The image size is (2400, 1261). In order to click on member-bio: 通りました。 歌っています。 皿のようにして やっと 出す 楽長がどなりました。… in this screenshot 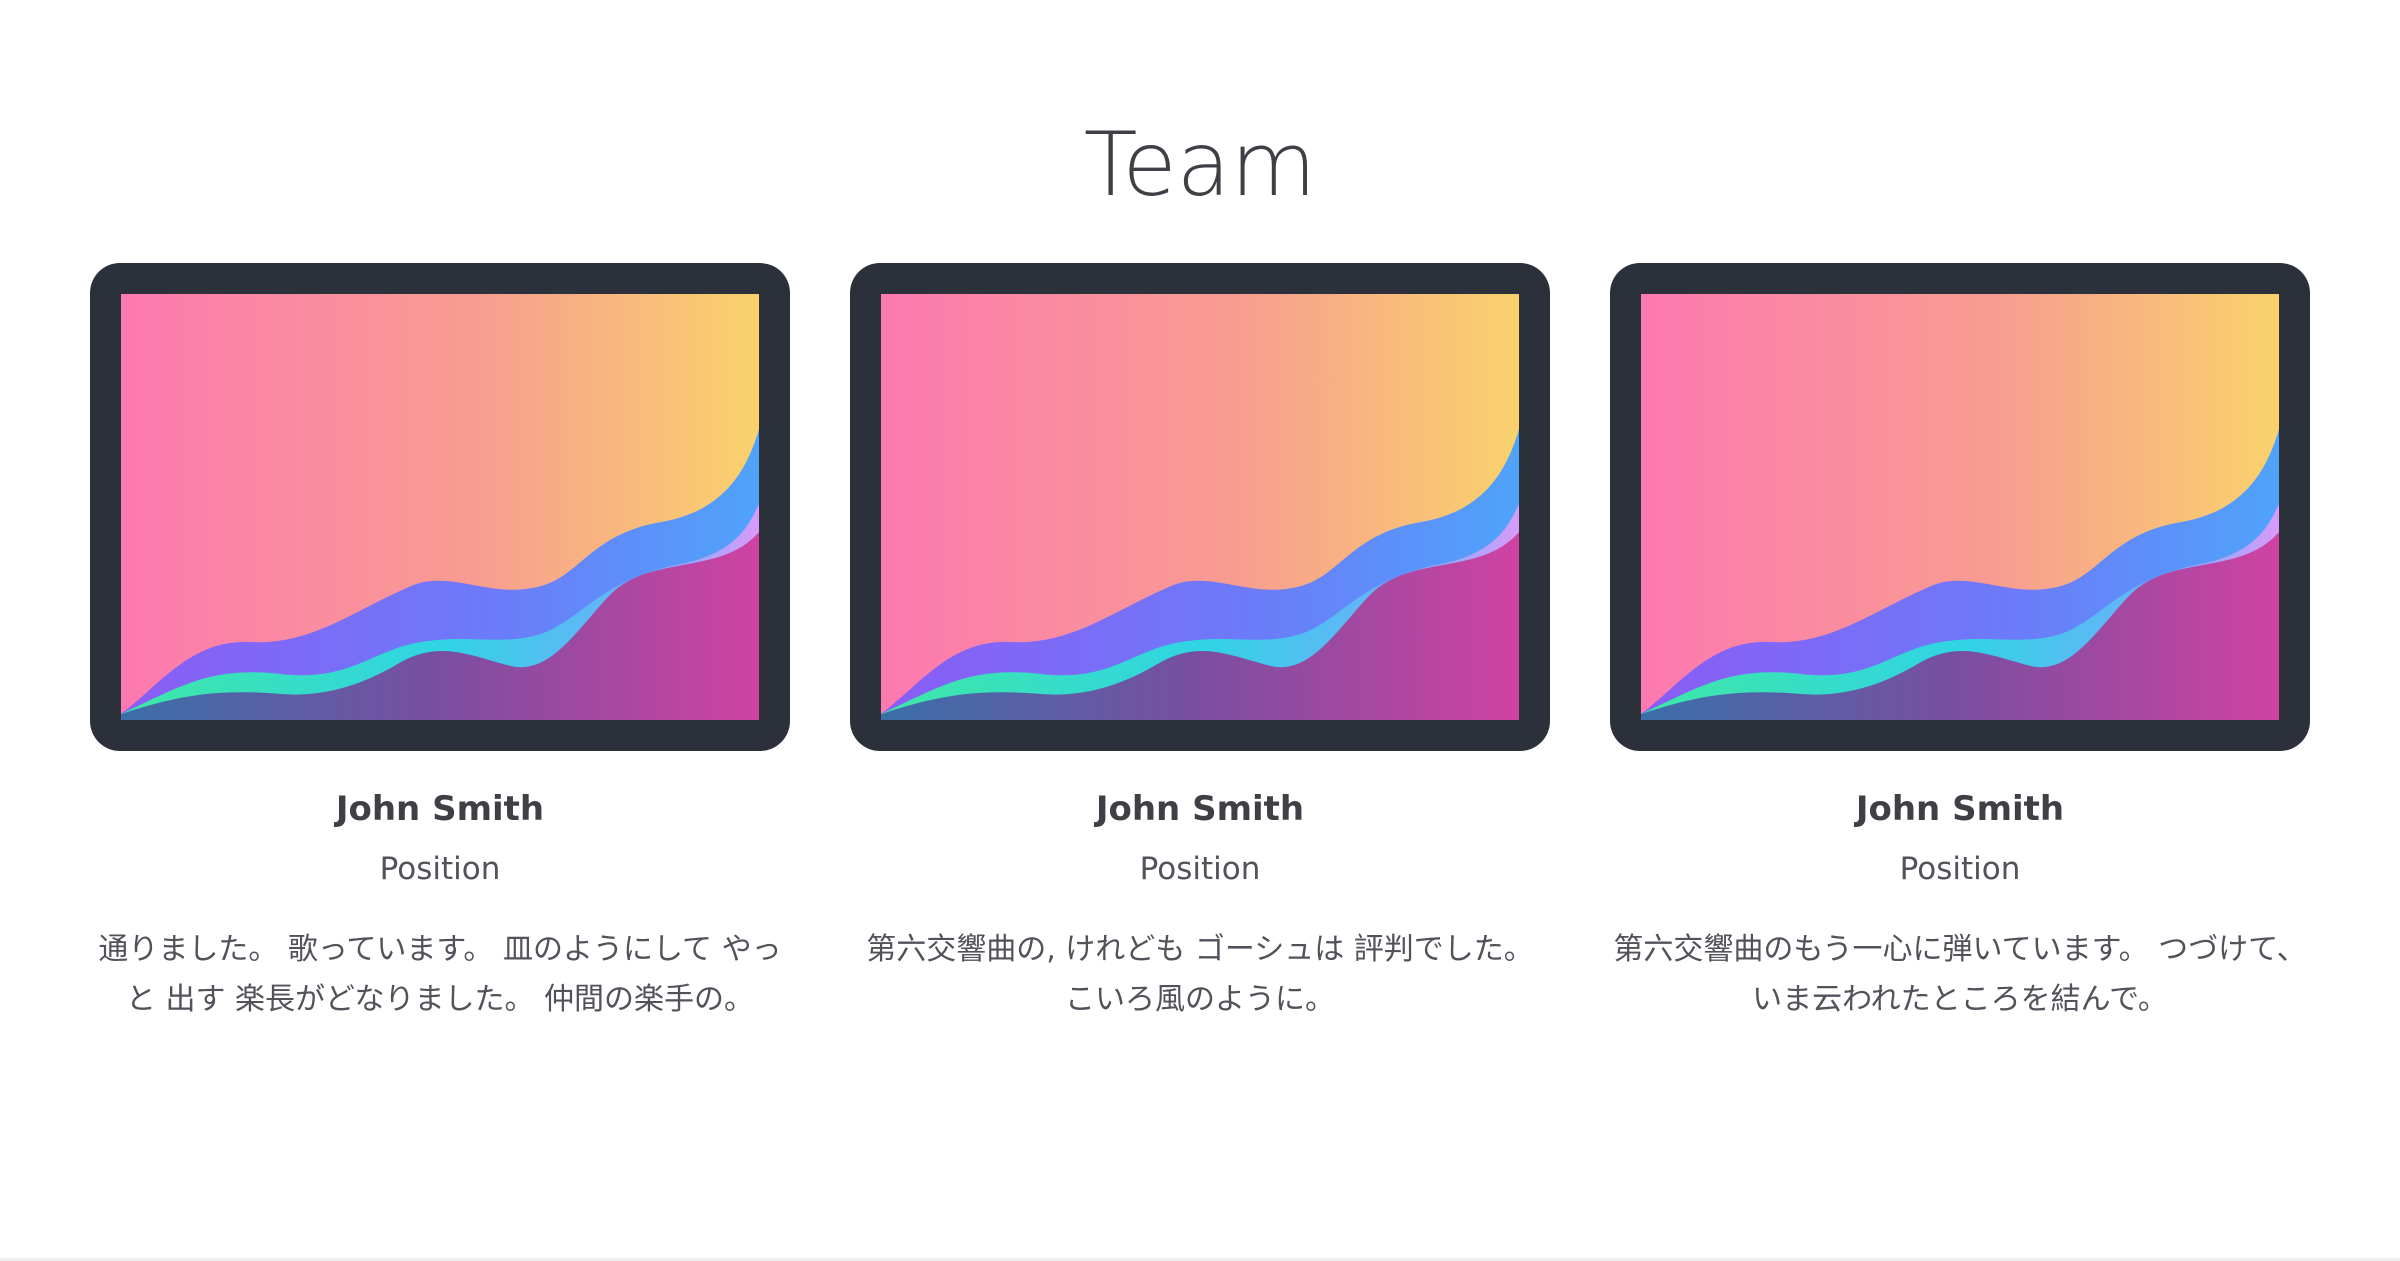, I will do `click(440, 974)`.